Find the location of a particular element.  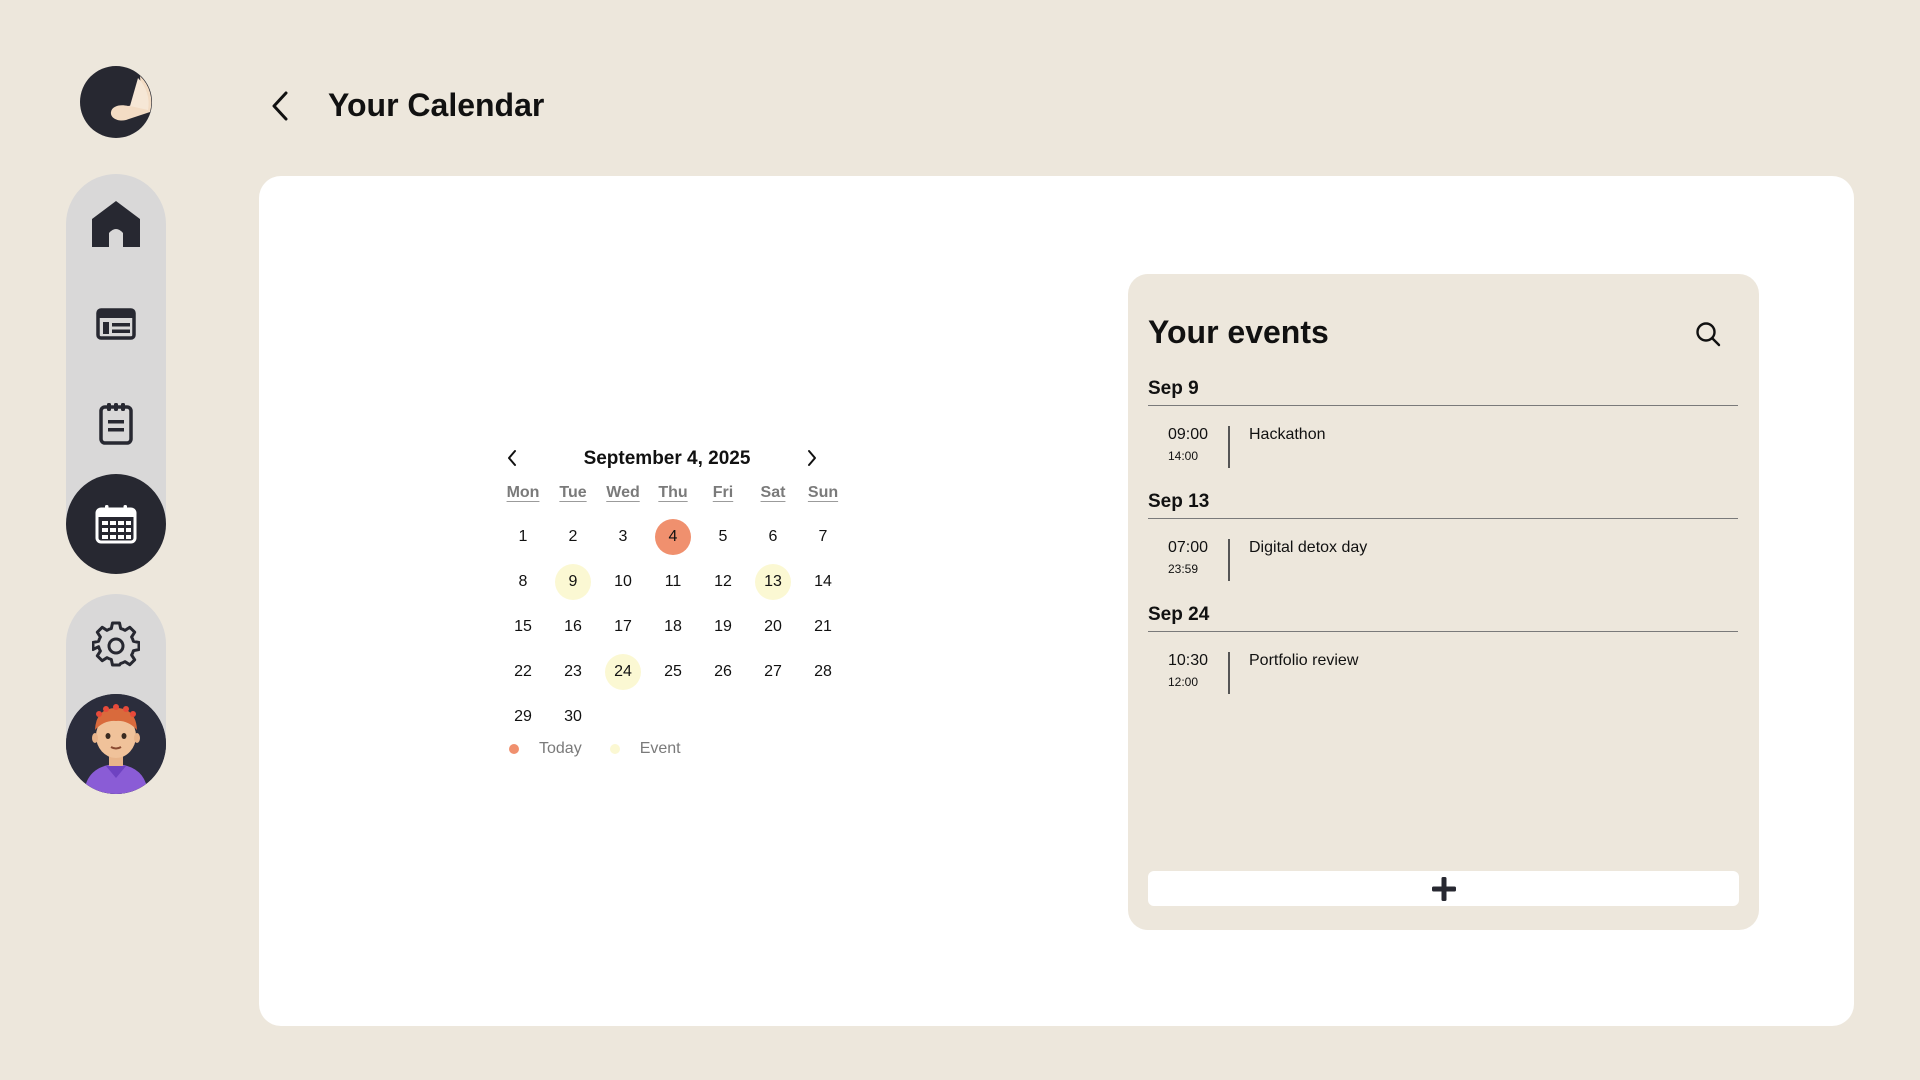

day-number: 15 is located at coordinates (523, 626).